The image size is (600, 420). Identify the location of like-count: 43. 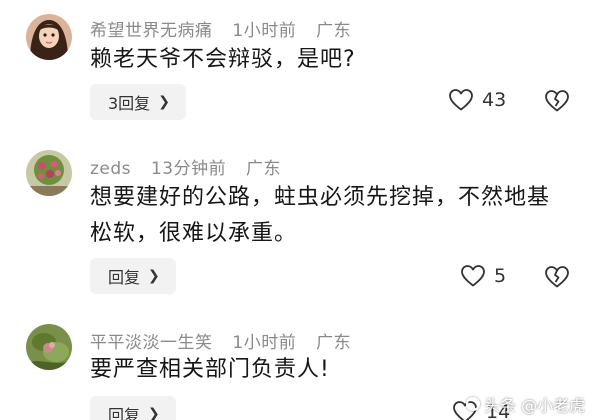
(494, 100).